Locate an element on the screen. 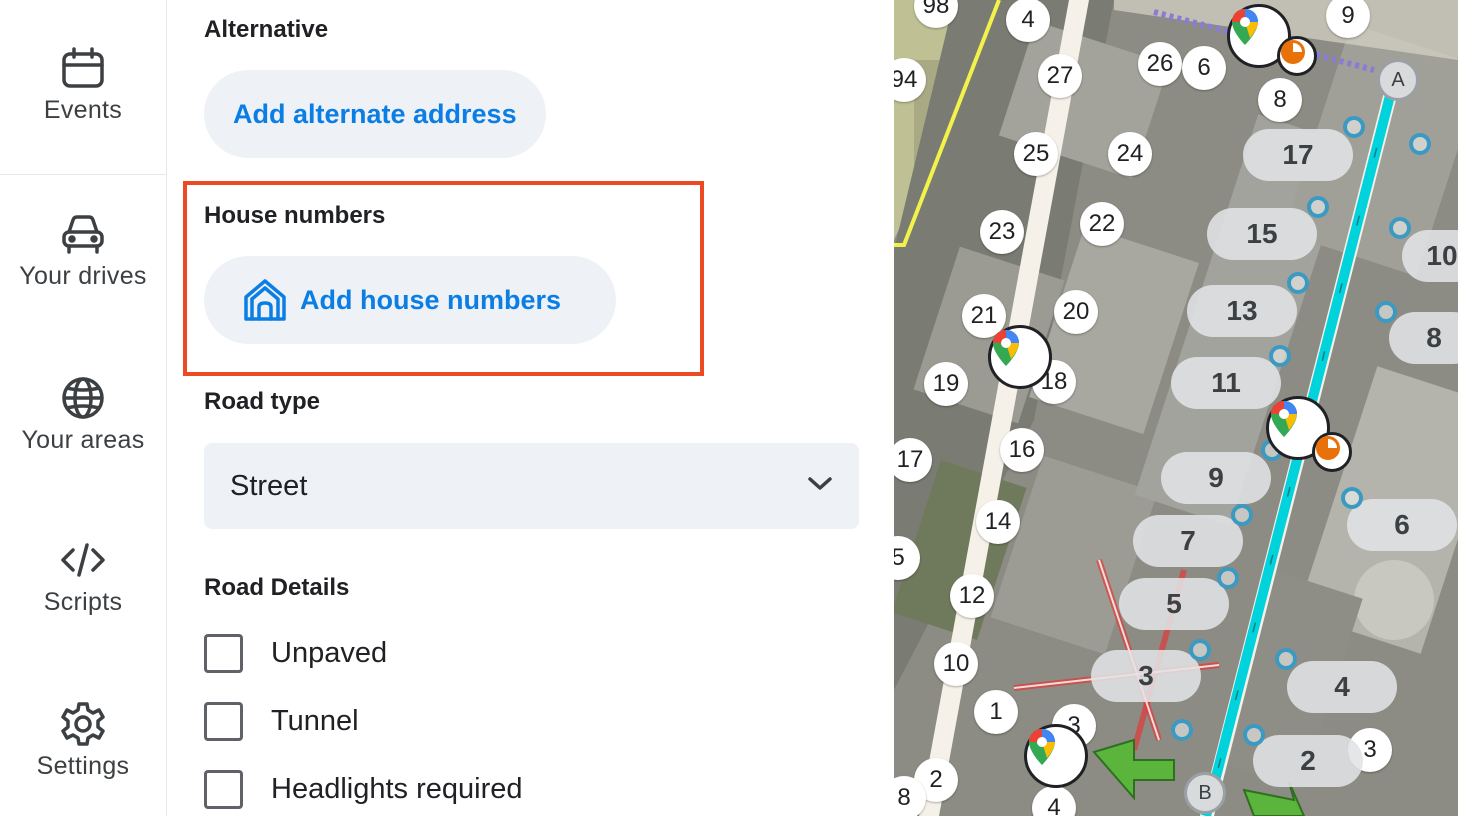 The height and width of the screenshot is (816, 1458). tunnel-checkbox is located at coordinates (223, 721).